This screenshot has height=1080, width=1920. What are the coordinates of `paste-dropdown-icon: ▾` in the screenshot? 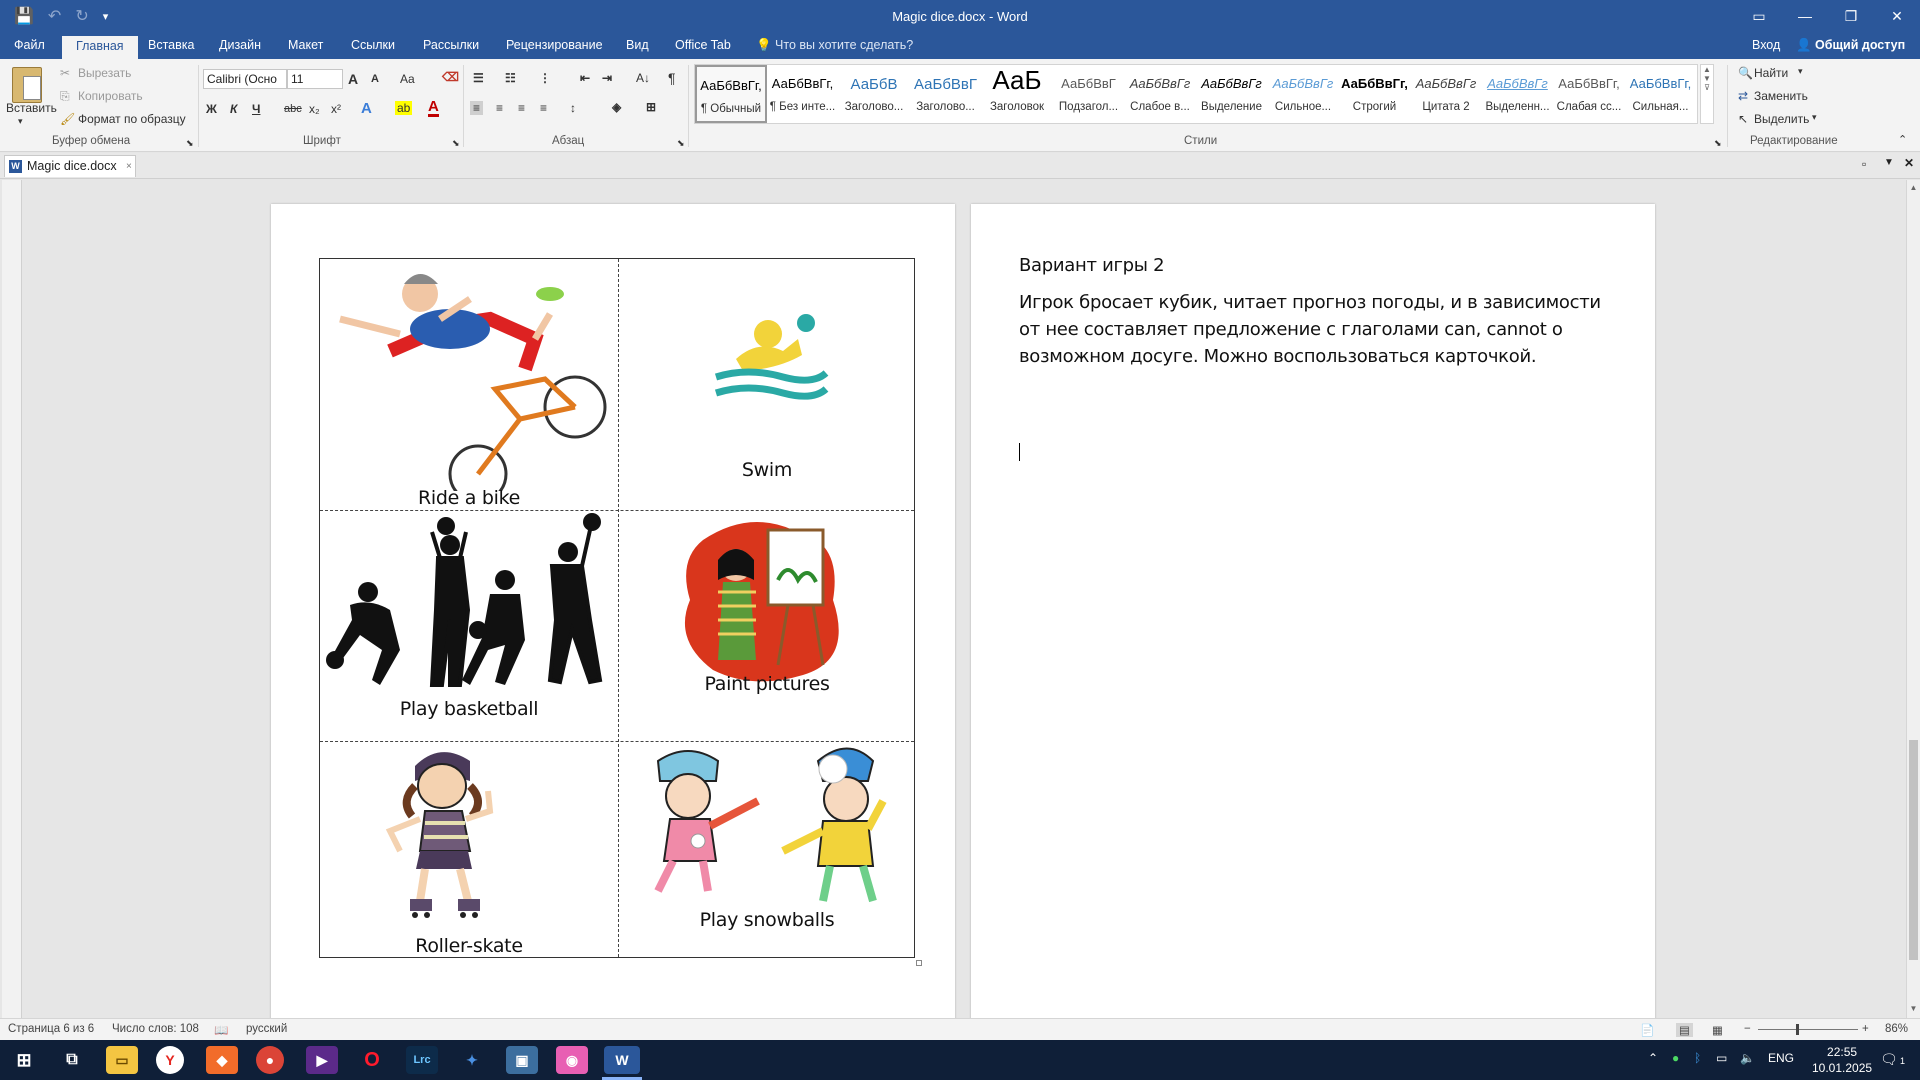 It's located at (20, 121).